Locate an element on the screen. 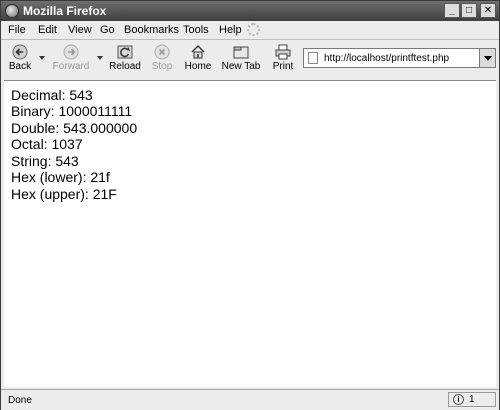 The height and width of the screenshot is (410, 500). home-button: Home is located at coordinates (198, 58).